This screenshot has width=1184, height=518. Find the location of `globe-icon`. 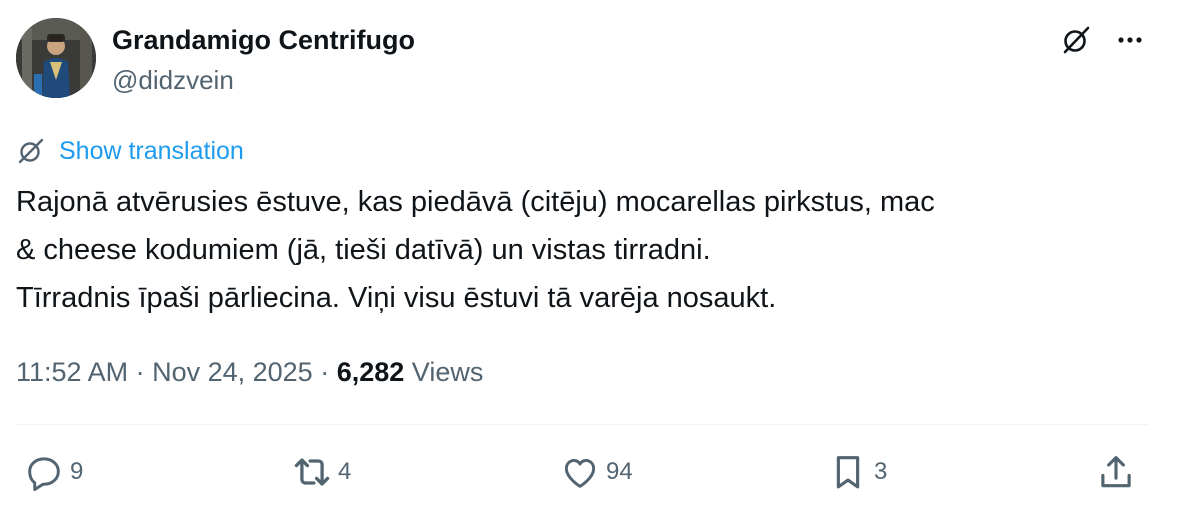

globe-icon is located at coordinates (31, 151).